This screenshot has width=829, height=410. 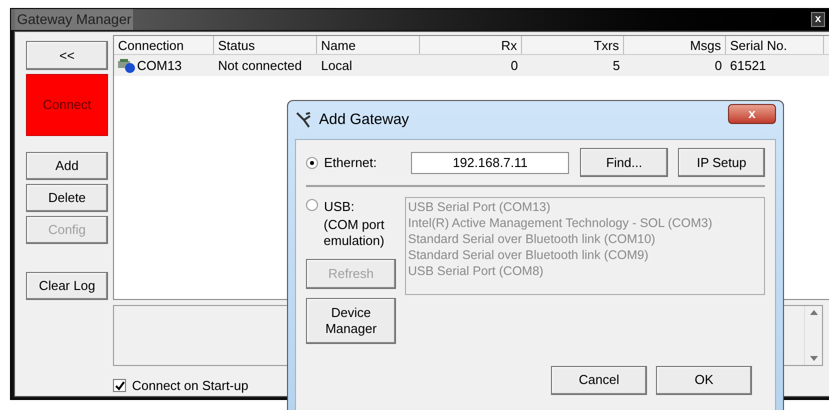 What do you see at coordinates (704, 380) in the screenshot?
I see `dialog-button: OK` at bounding box center [704, 380].